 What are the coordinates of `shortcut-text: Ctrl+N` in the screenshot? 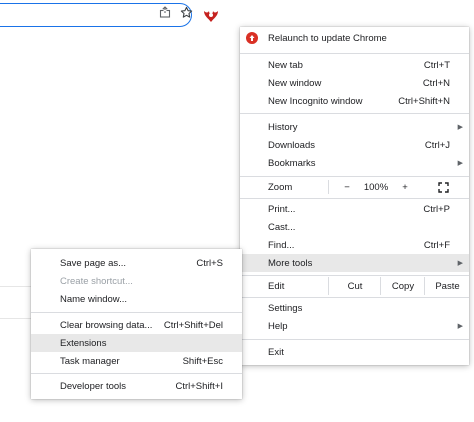 It's located at (436, 83).